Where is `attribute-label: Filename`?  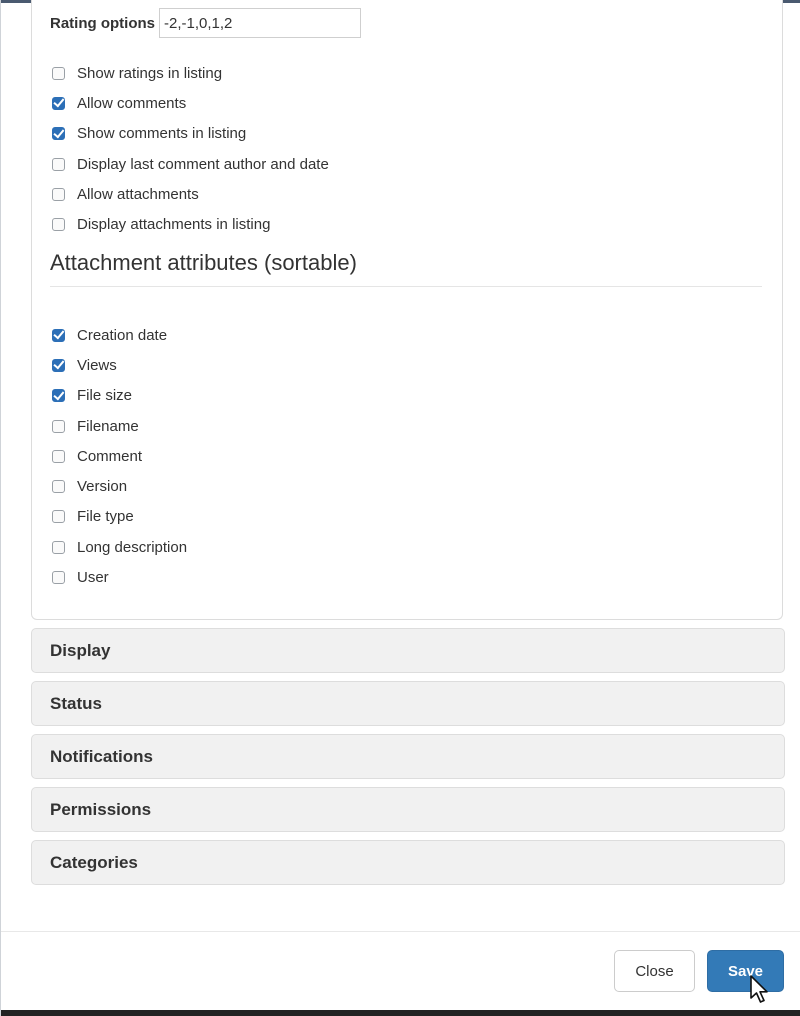 attribute-label: Filename is located at coordinates (108, 426).